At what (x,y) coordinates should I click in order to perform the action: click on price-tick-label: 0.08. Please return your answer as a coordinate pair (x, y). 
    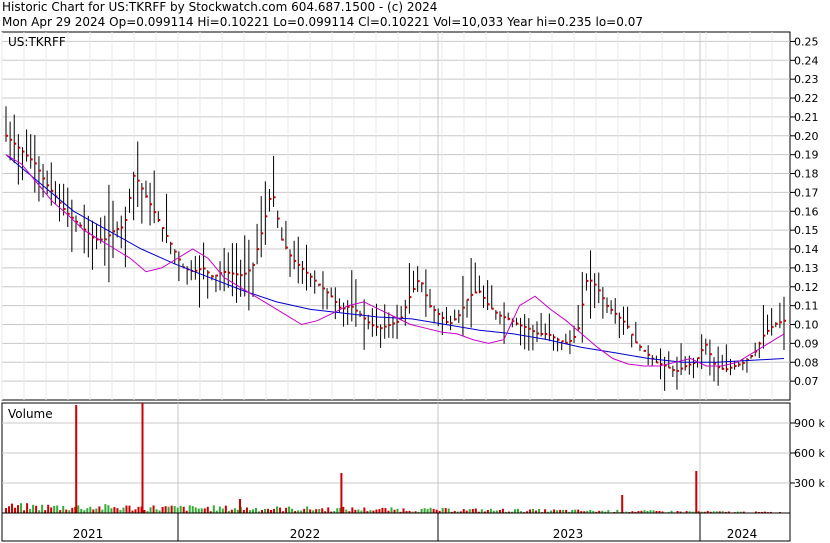
    Looking at the image, I should click on (806, 362).